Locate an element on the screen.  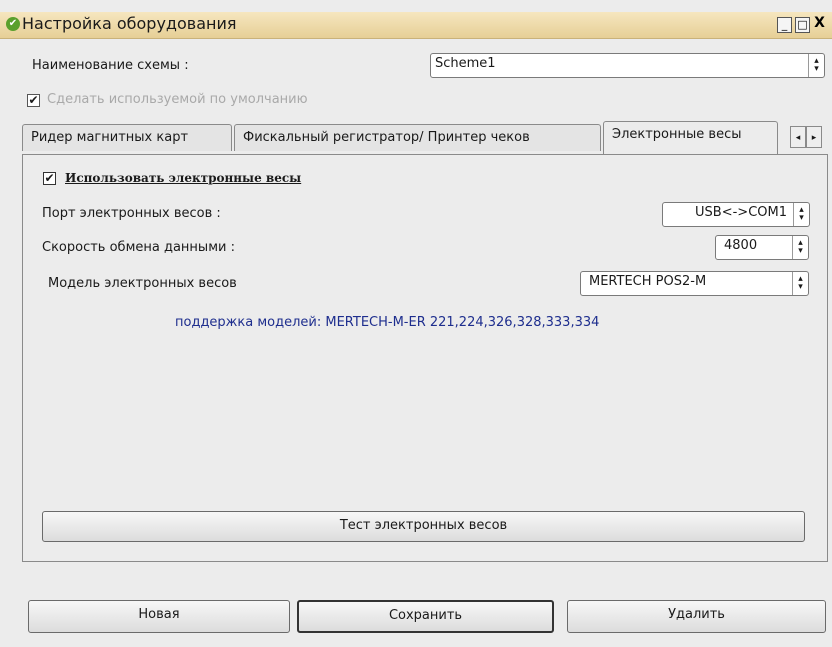
tab-magnetic-card-reader: Ридер магнитных карт is located at coordinates (127, 137).